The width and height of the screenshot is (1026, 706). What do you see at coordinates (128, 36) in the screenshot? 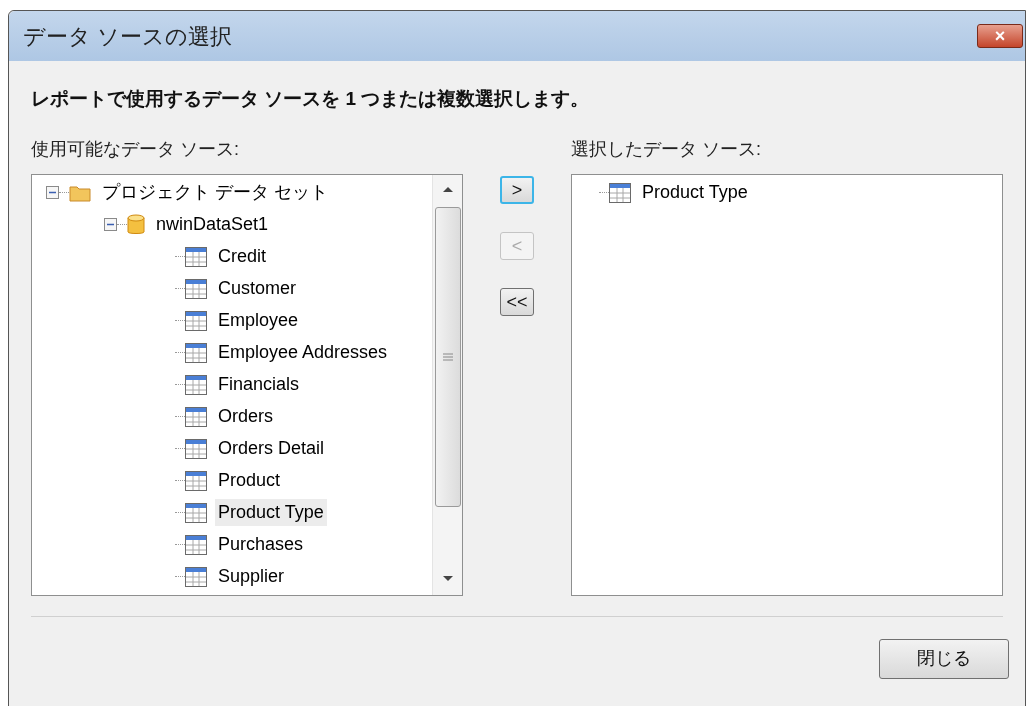
I see `window-title: データ ソースの選択` at bounding box center [128, 36].